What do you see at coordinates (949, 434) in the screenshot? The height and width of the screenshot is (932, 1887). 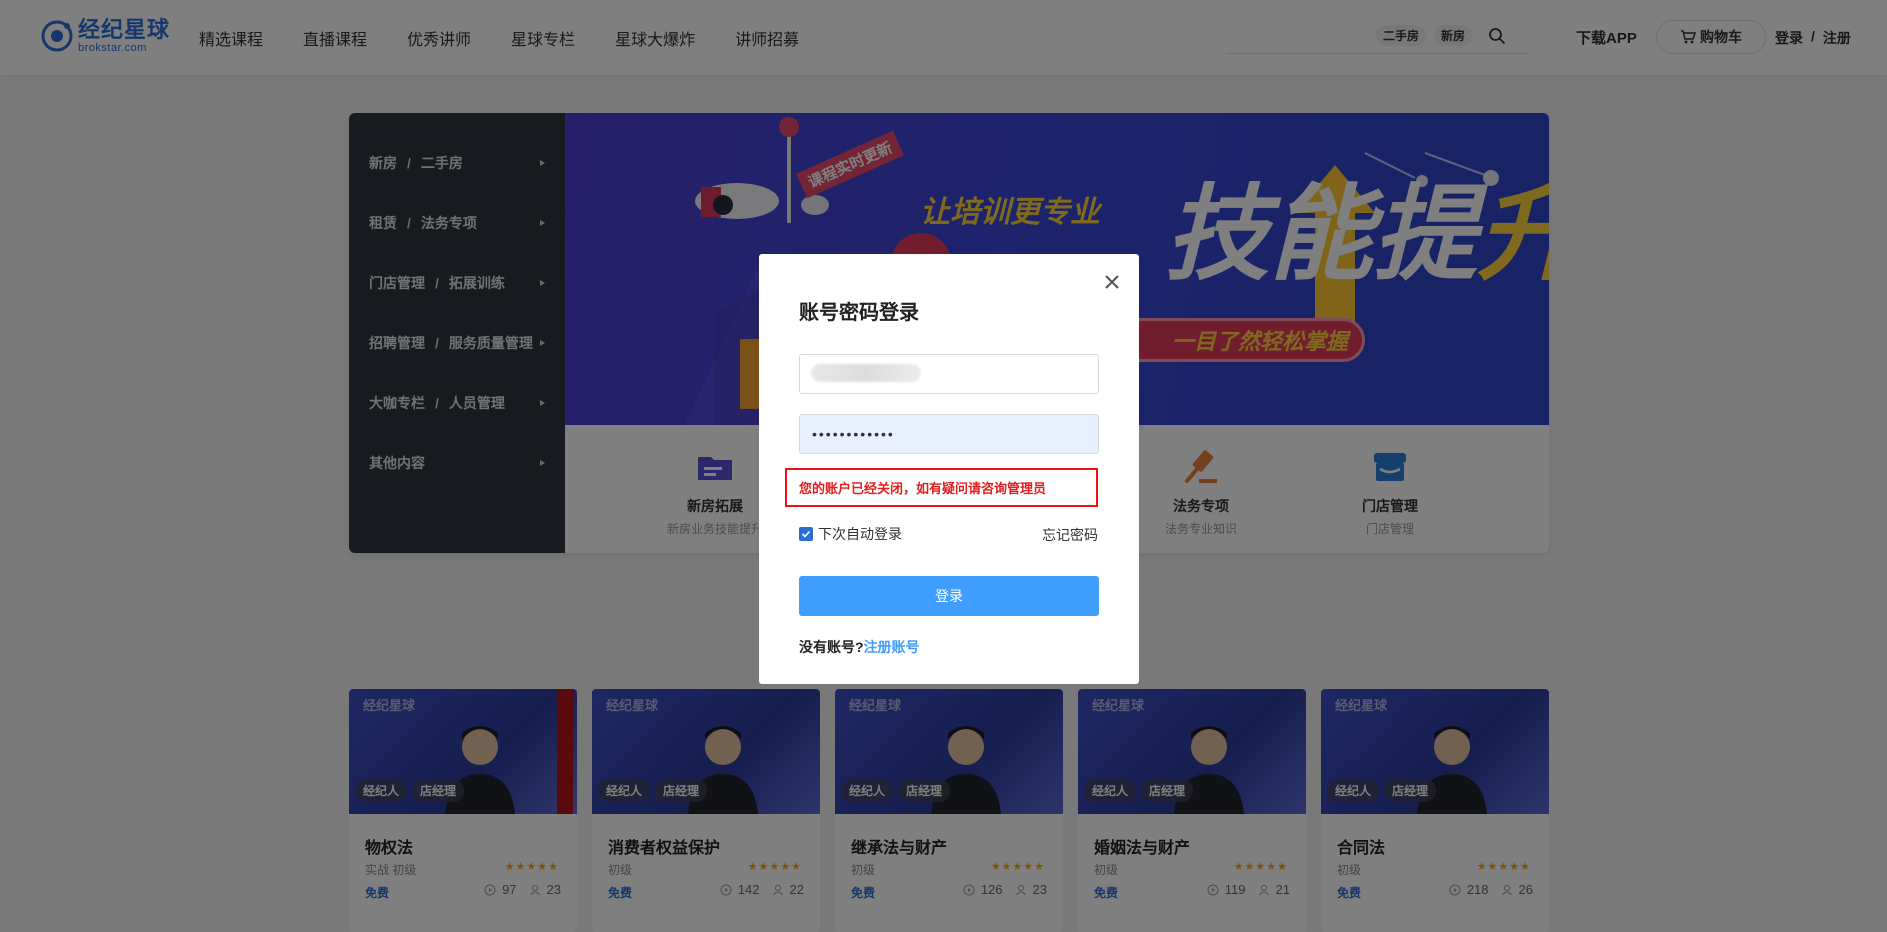 I see `password-field` at bounding box center [949, 434].